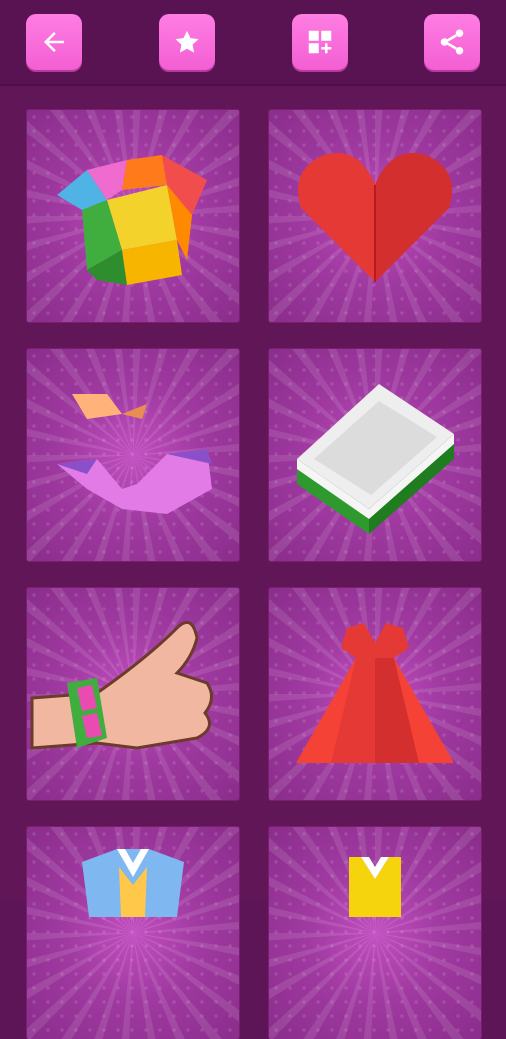 The image size is (506, 1039). I want to click on origami-tile-box, so click(375, 455).